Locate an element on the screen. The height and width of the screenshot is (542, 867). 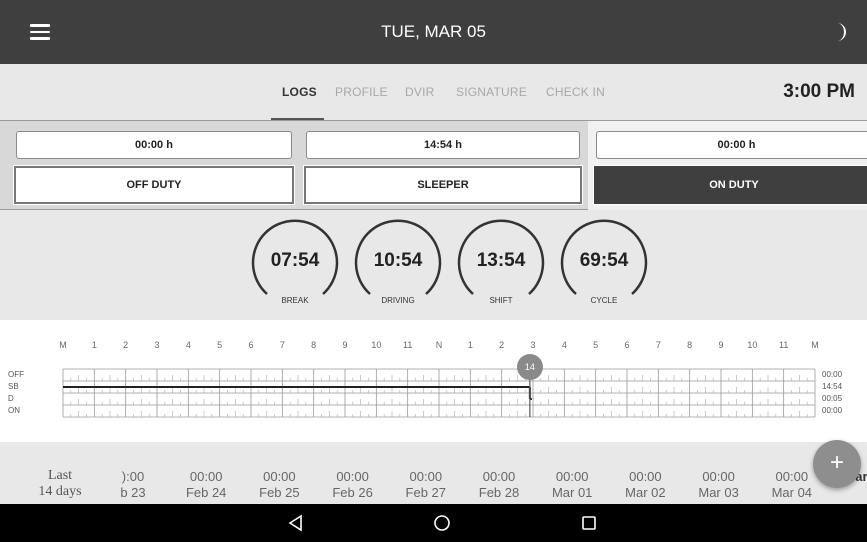
history-day: 00:00 Feb 27 is located at coordinates (426, 485).